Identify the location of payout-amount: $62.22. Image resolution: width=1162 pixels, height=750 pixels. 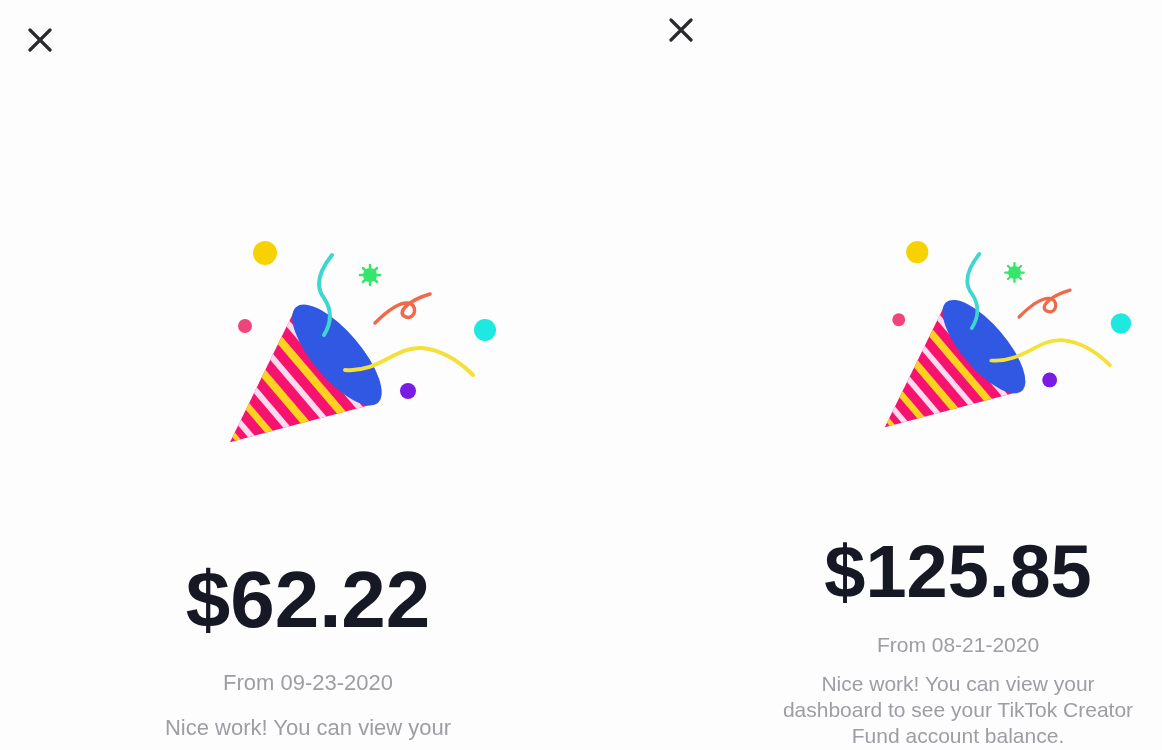
(308, 600).